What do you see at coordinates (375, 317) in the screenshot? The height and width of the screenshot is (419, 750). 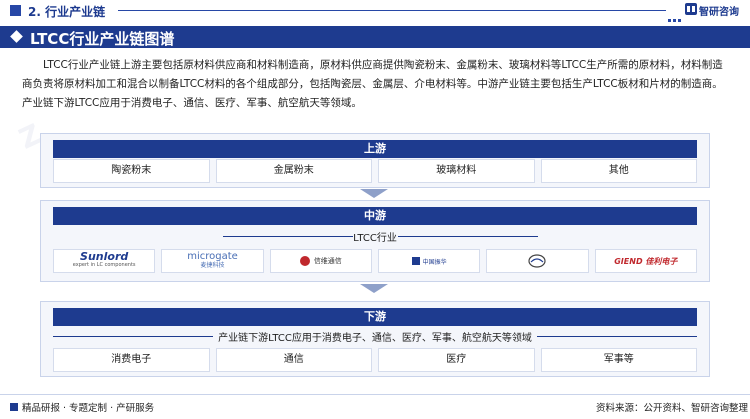 I see `downstream-heading: 下游` at bounding box center [375, 317].